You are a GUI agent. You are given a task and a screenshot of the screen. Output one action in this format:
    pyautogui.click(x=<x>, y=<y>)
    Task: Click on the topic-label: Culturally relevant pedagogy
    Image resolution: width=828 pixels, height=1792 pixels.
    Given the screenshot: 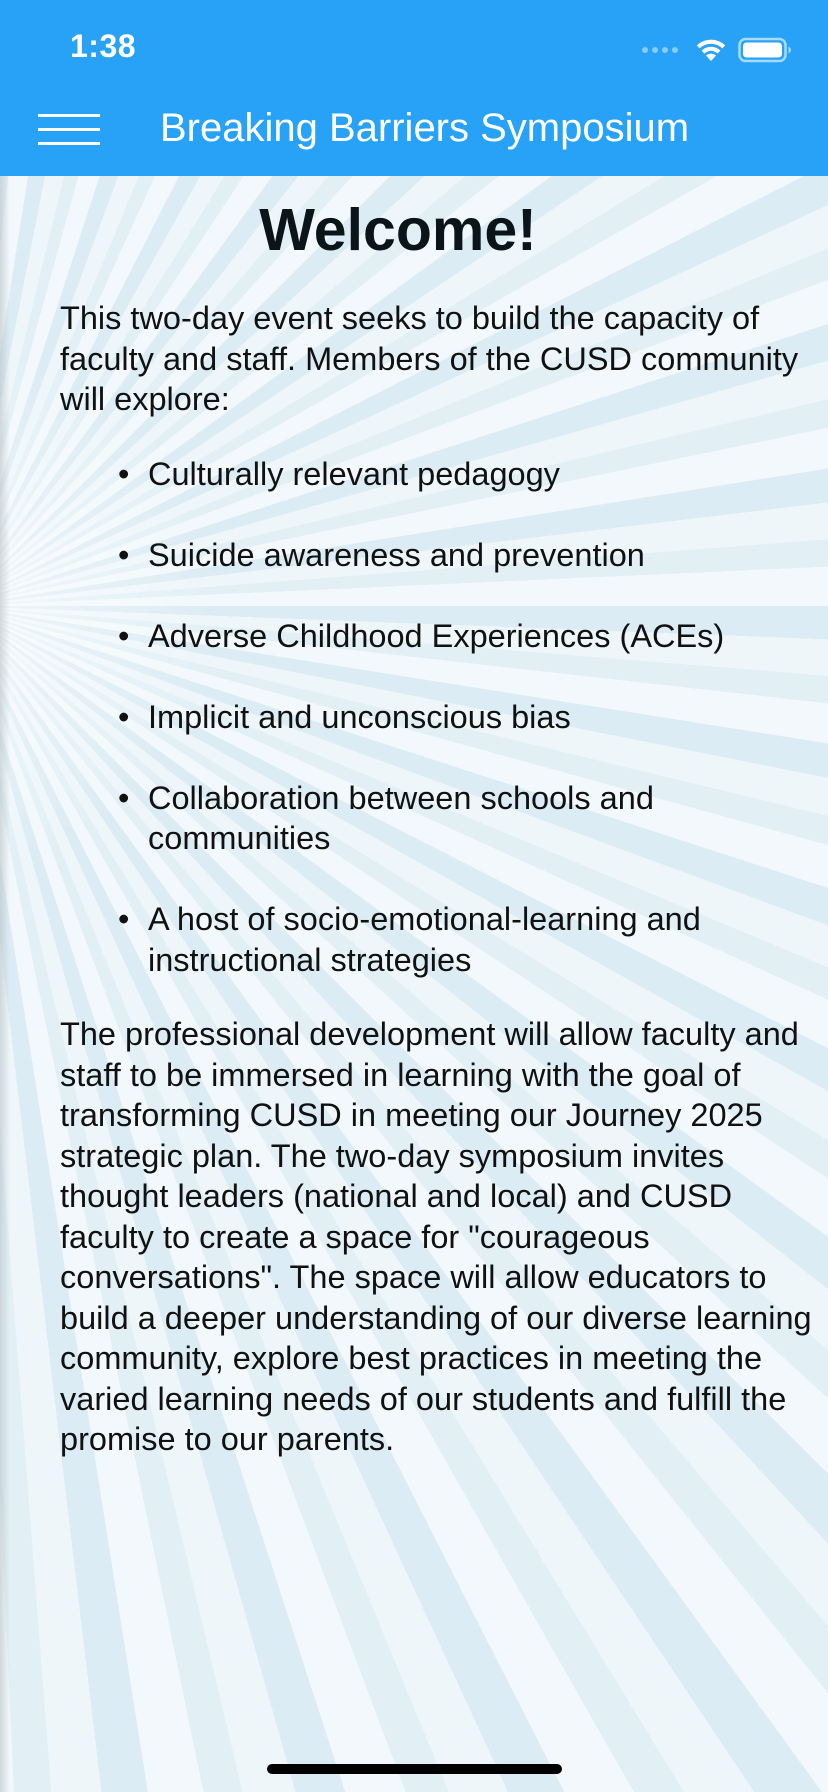 What is the action you would take?
    pyautogui.click(x=354, y=473)
    